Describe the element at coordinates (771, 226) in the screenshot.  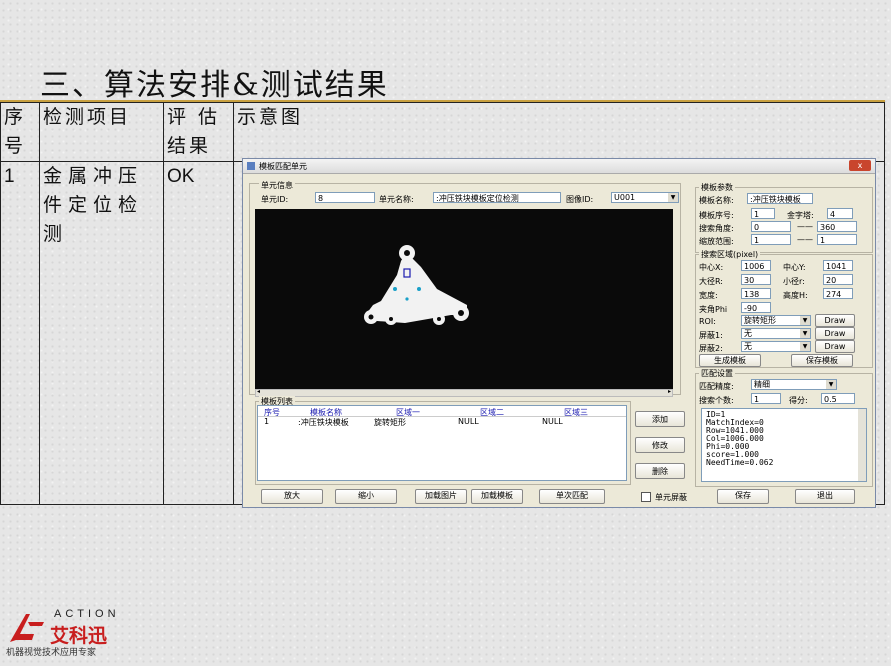
I see `angle-min-field: 0` at that location.